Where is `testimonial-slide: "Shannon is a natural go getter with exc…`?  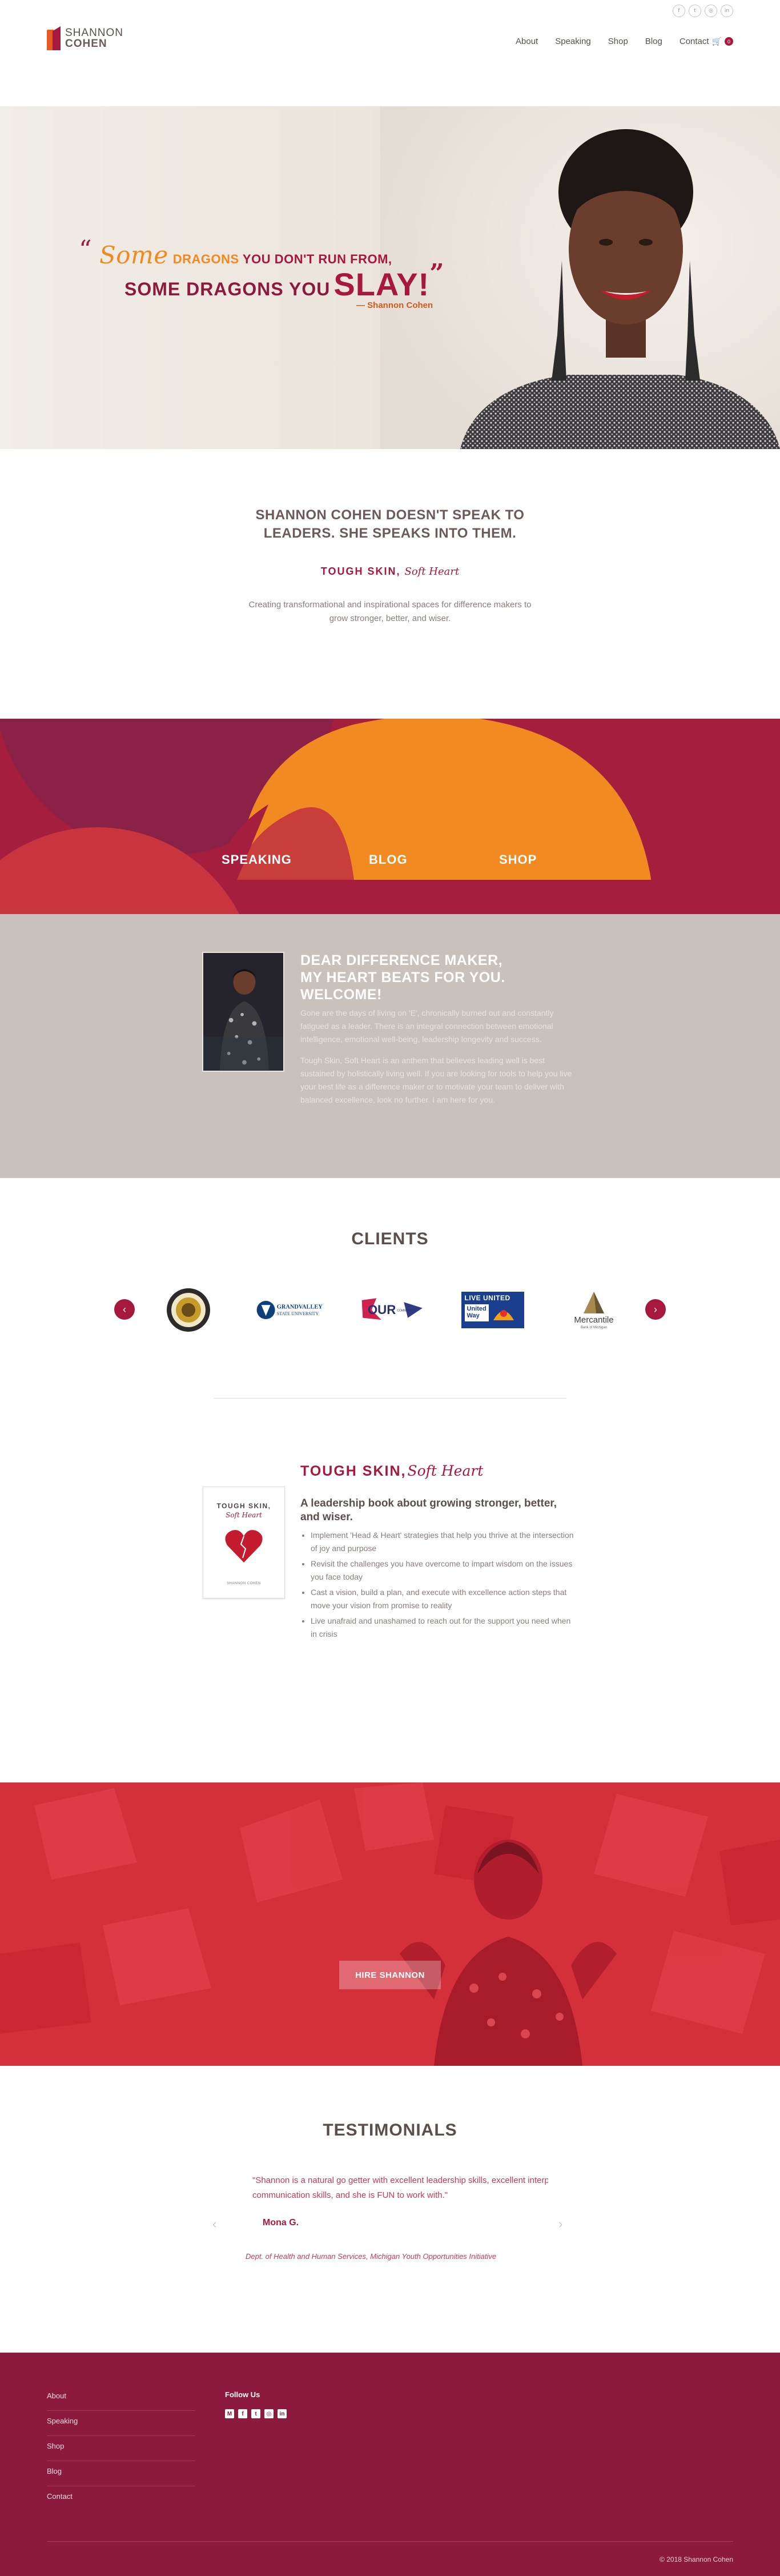
testimonial-slide: "Shannon is a natural go getter with exc… is located at coordinates (397, 2224).